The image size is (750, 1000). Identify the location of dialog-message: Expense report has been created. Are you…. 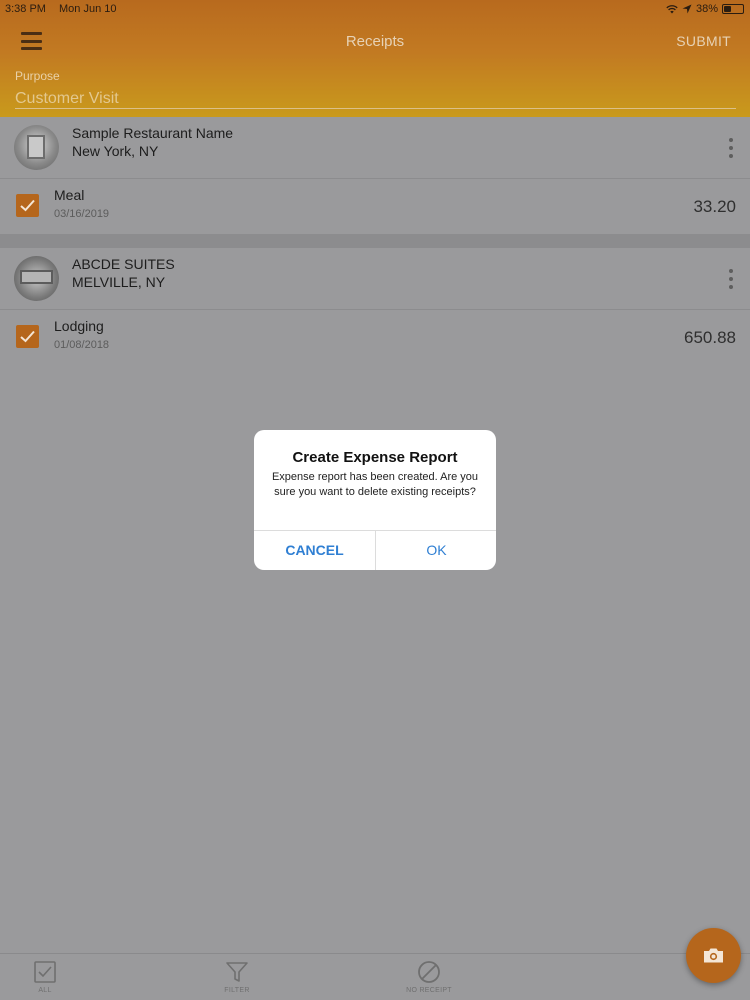
(375, 484).